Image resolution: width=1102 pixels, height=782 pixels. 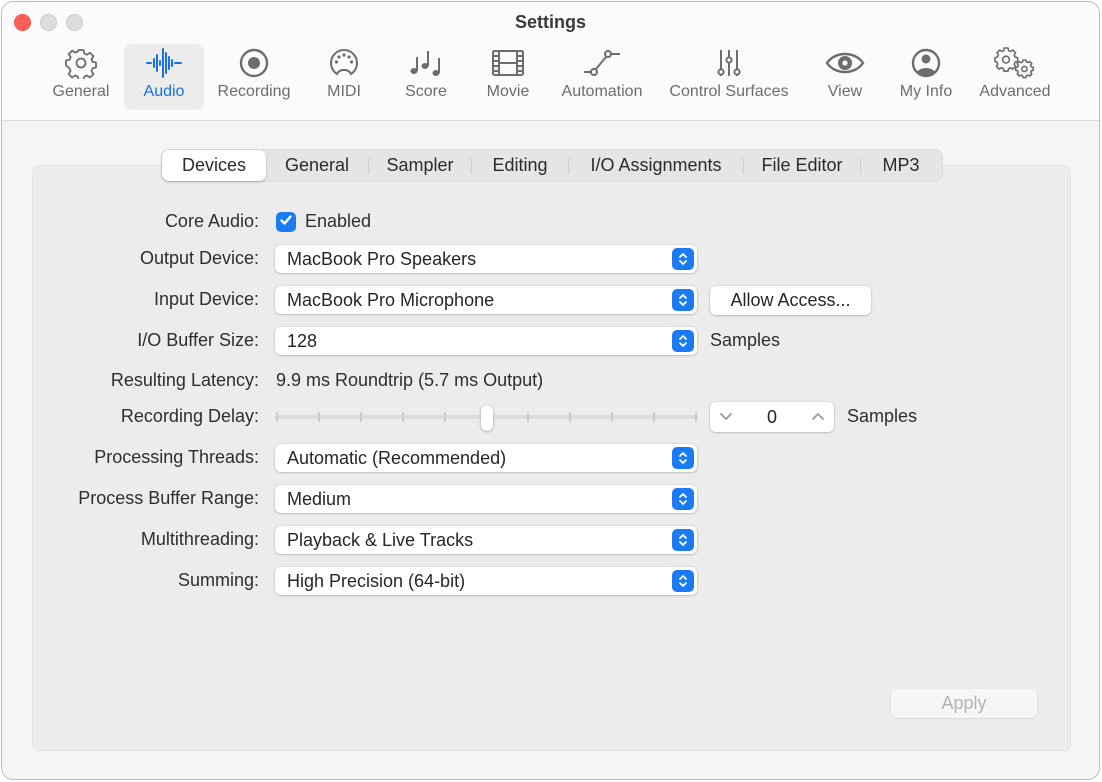 What do you see at coordinates (168, 498) in the screenshot?
I see `process-buffer-range-label: Process Buffer Range:` at bounding box center [168, 498].